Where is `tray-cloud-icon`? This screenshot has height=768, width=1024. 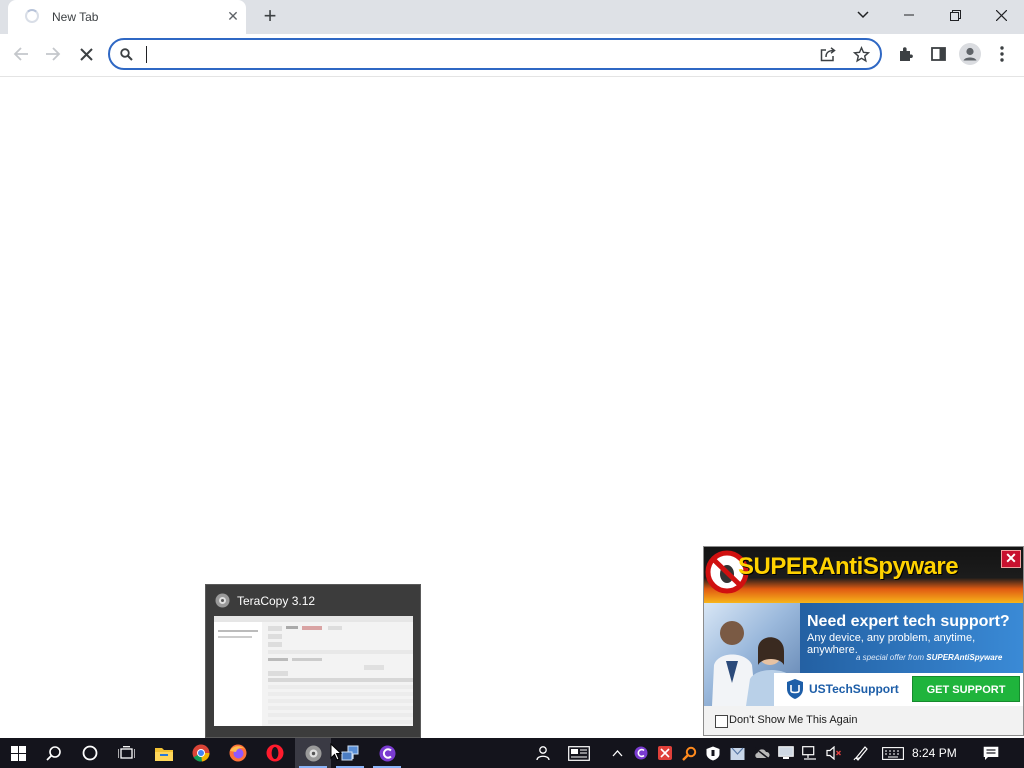
tray-cloud-icon is located at coordinates (762, 753).